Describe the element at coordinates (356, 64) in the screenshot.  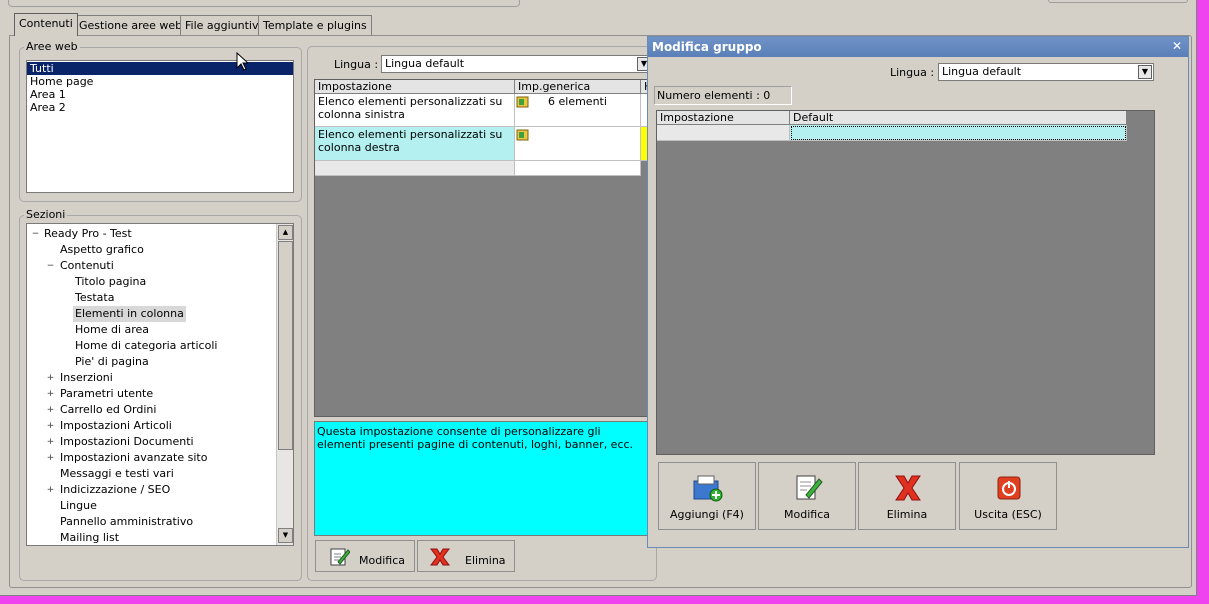
I see `lingua-label: Lingua :` at that location.